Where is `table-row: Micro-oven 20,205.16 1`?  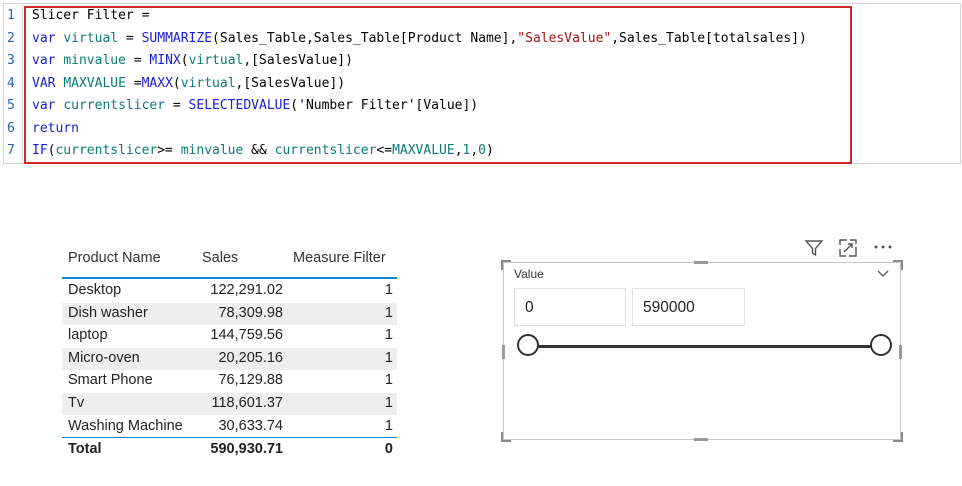
table-row: Micro-oven 20,205.16 1 is located at coordinates (229, 358).